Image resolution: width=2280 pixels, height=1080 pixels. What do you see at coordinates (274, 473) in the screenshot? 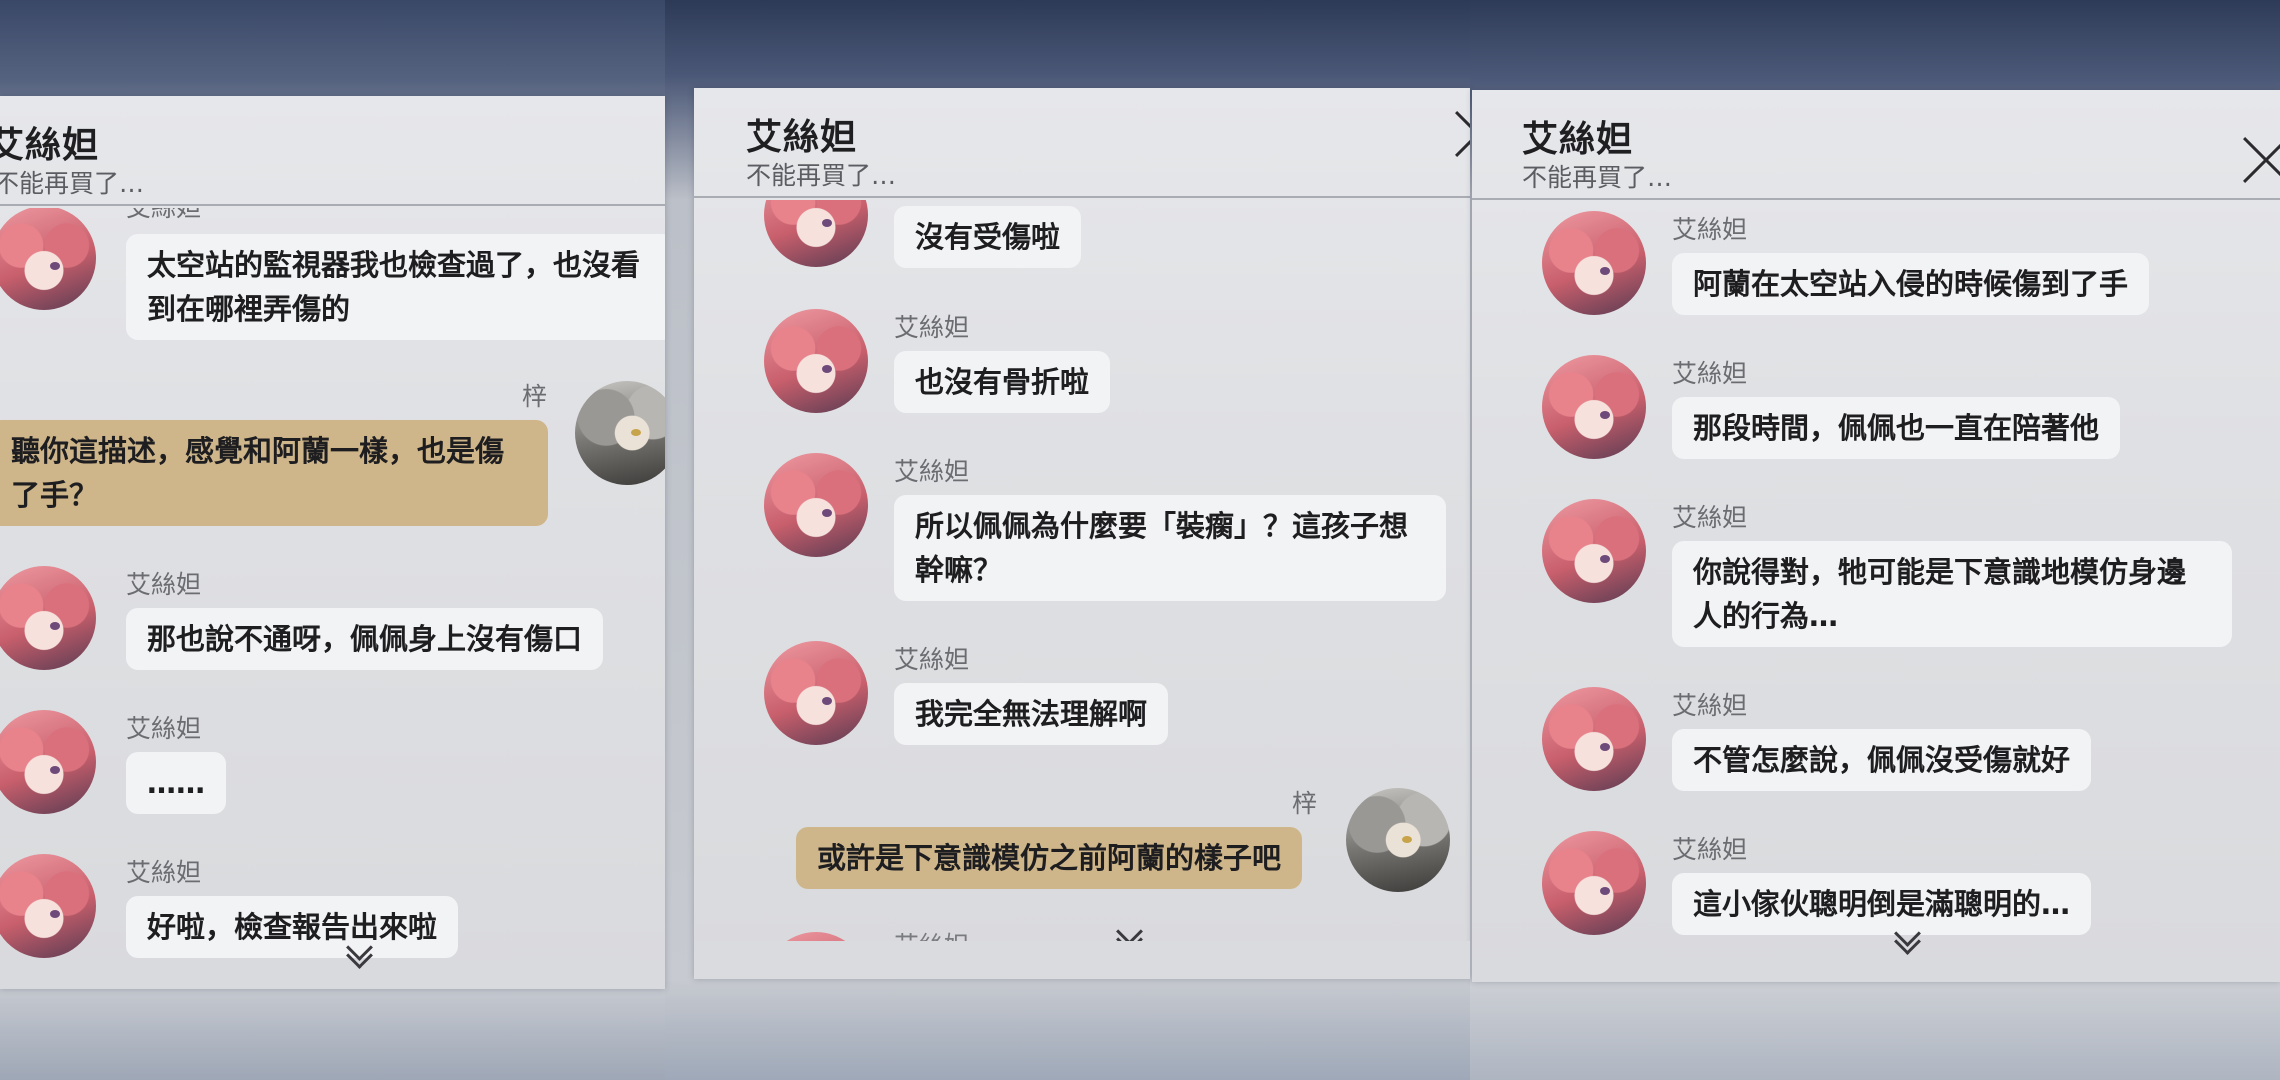
I see `message-bubble-mine: 聽你這描述，感覺和阿蘭一樣，也是傷了手？` at bounding box center [274, 473].